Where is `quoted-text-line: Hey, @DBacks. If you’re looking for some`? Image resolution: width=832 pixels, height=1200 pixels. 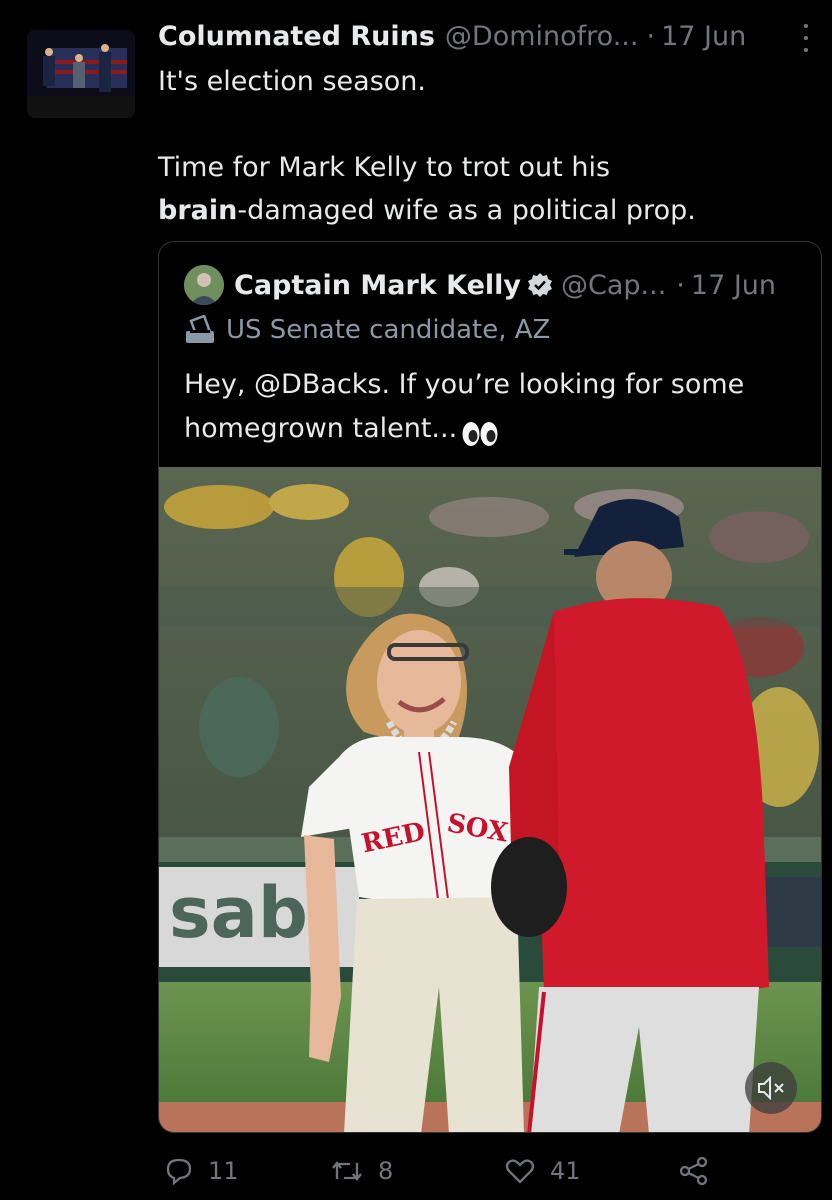 quoted-text-line: Hey, @DBacks. If you’re looking for some is located at coordinates (464, 384).